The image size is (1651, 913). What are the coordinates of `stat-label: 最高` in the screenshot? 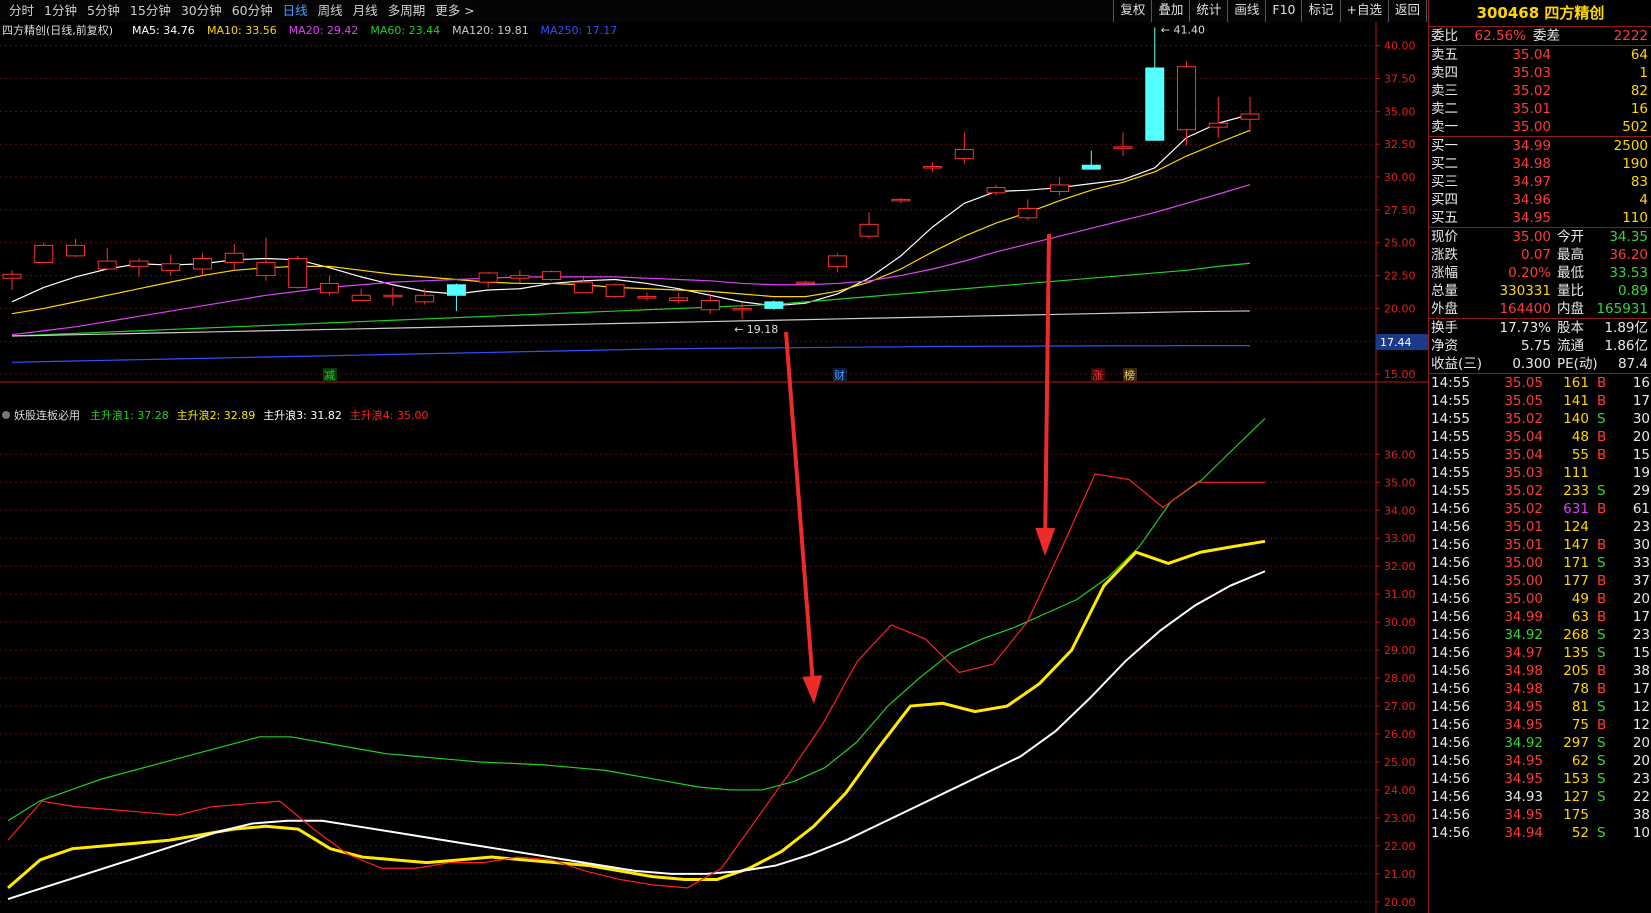 It's located at (1570, 255).